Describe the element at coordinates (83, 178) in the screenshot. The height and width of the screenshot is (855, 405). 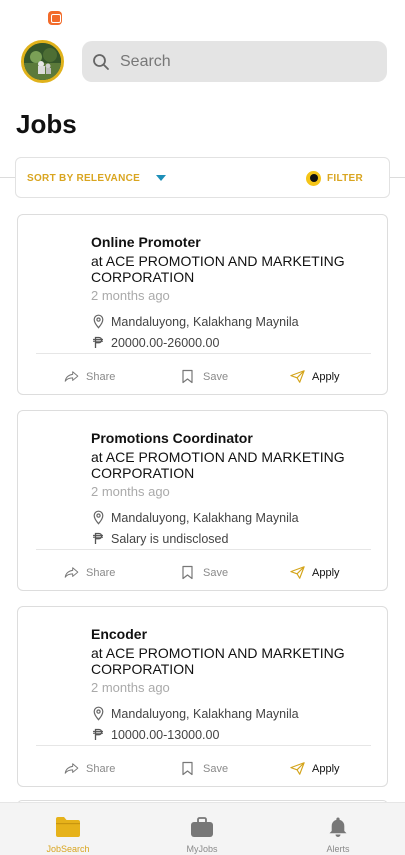
I see `sort-dropdown: SORT BY RELEVANCE` at that location.